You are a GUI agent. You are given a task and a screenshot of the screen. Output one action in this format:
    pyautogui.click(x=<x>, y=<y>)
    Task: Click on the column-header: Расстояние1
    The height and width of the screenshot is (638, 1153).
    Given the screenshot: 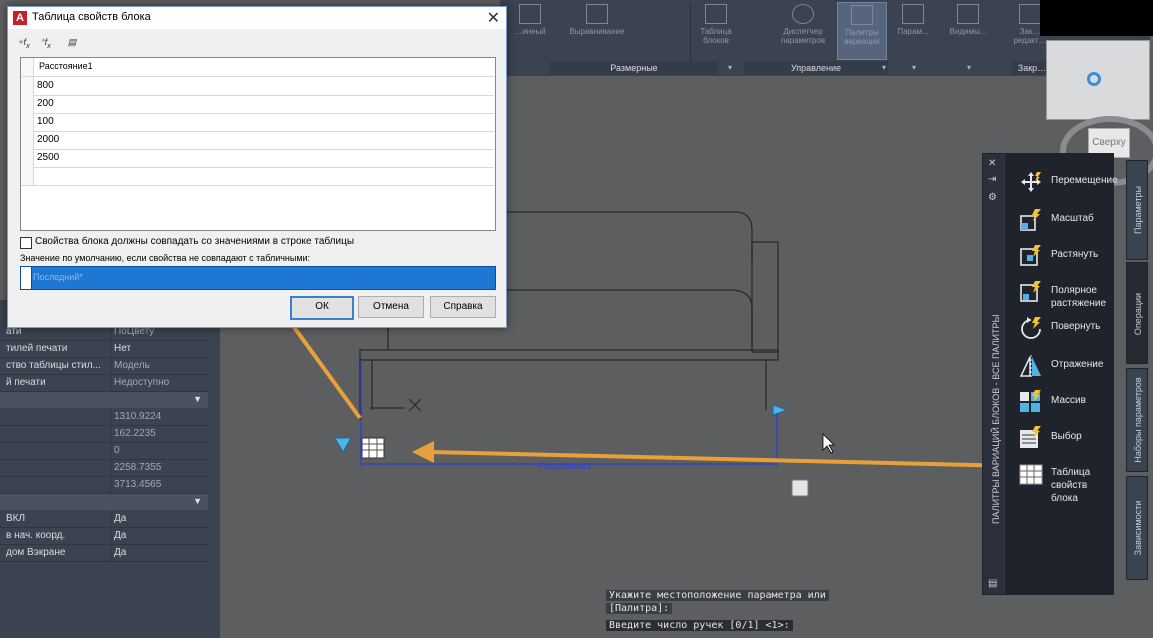 What is the action you would take?
    pyautogui.click(x=66, y=66)
    